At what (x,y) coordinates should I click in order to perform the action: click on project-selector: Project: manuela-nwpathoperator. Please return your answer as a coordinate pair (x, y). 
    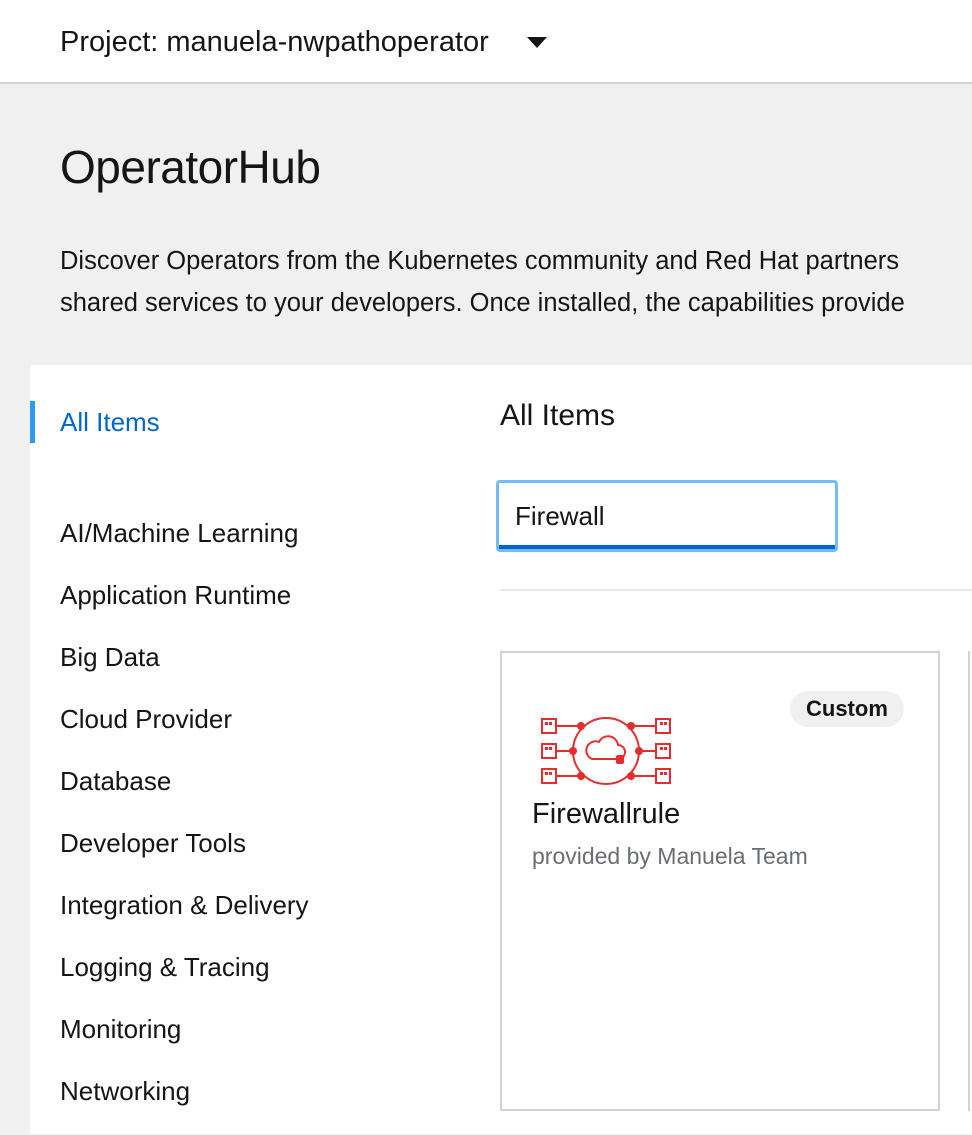
    Looking at the image, I should click on (303, 42).